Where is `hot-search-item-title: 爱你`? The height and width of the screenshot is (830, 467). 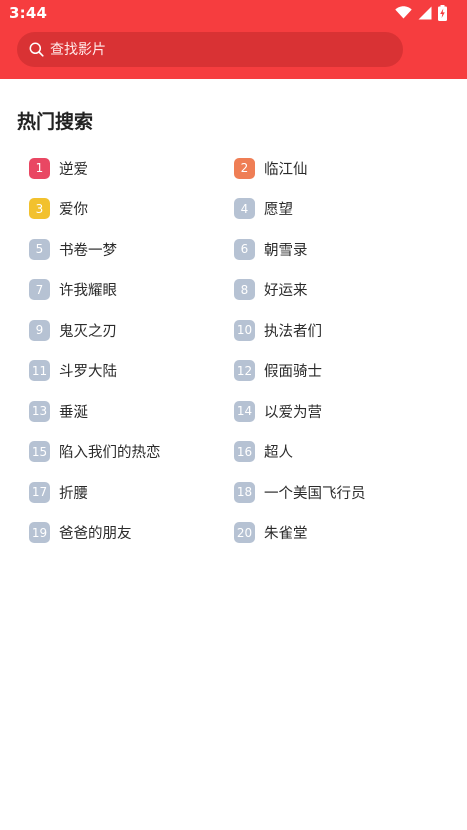 hot-search-item-title: 爱你 is located at coordinates (73, 210).